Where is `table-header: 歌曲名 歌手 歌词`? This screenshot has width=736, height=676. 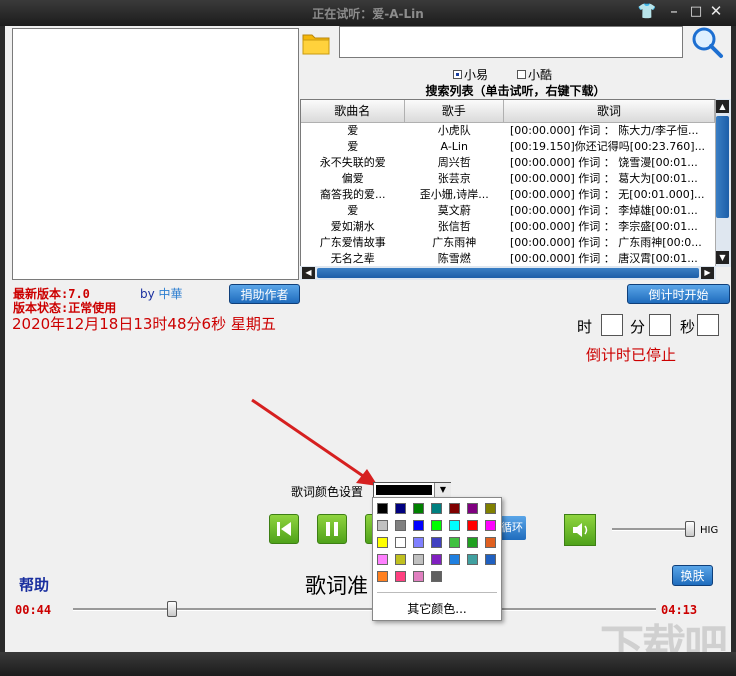
table-header: 歌曲名 歌手 歌词 is located at coordinates (508, 111).